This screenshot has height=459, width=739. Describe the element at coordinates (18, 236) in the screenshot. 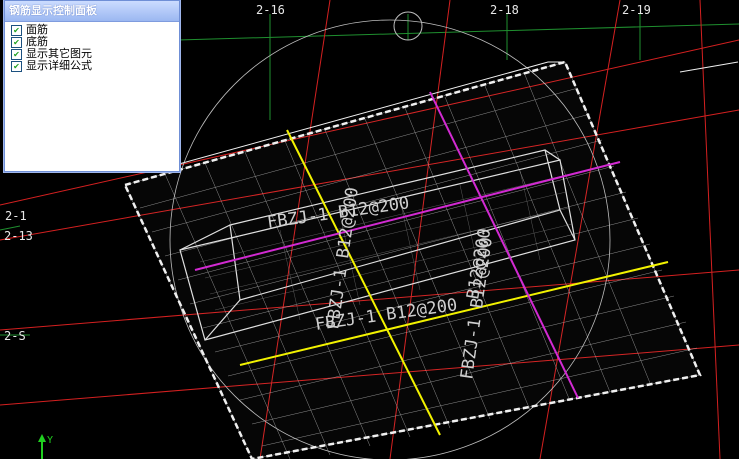

I see `axis-label-2-13: 2-13` at that location.